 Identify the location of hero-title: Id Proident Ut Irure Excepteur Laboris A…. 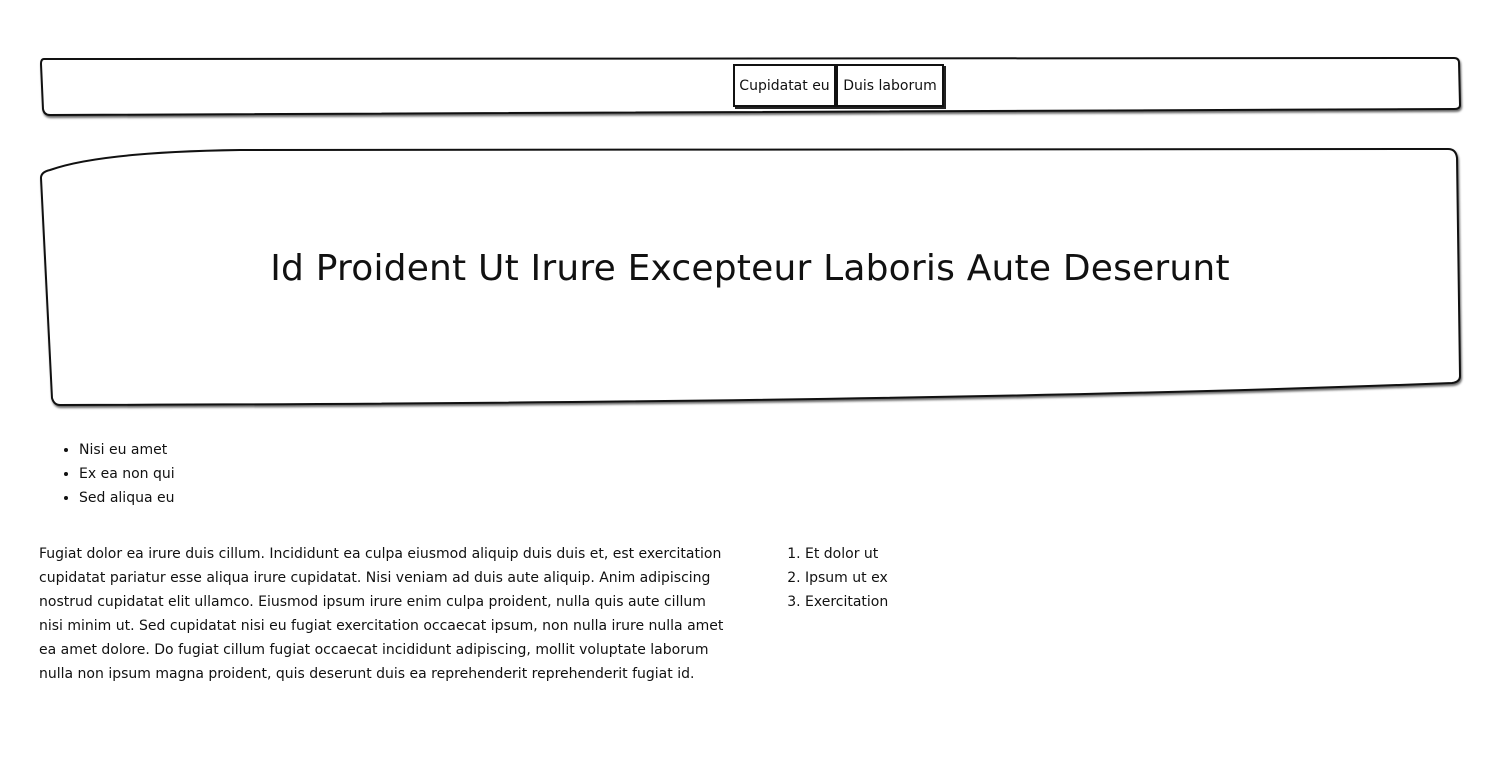
(750, 268).